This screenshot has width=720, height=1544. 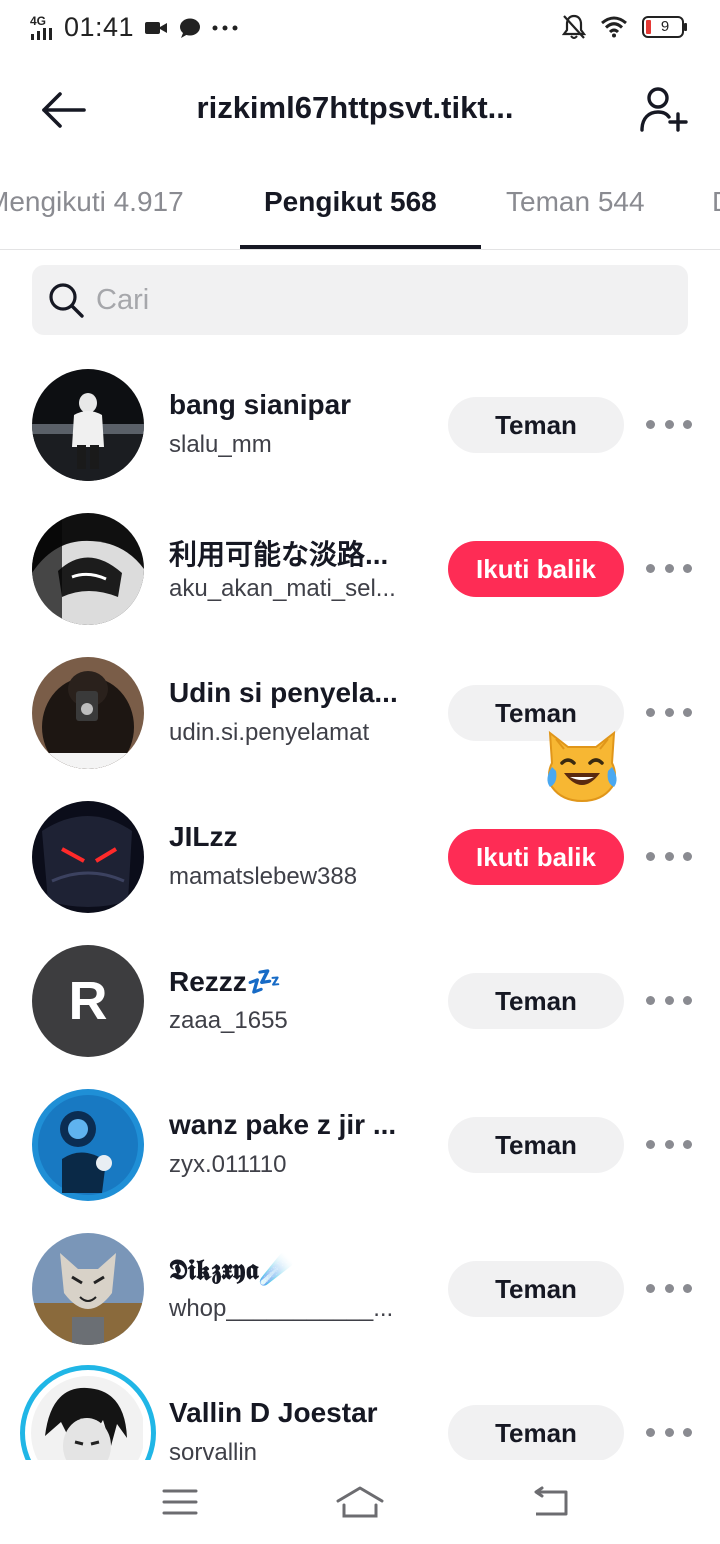 What do you see at coordinates (716, 202) in the screenshot?
I see `tab-next: D` at bounding box center [716, 202].